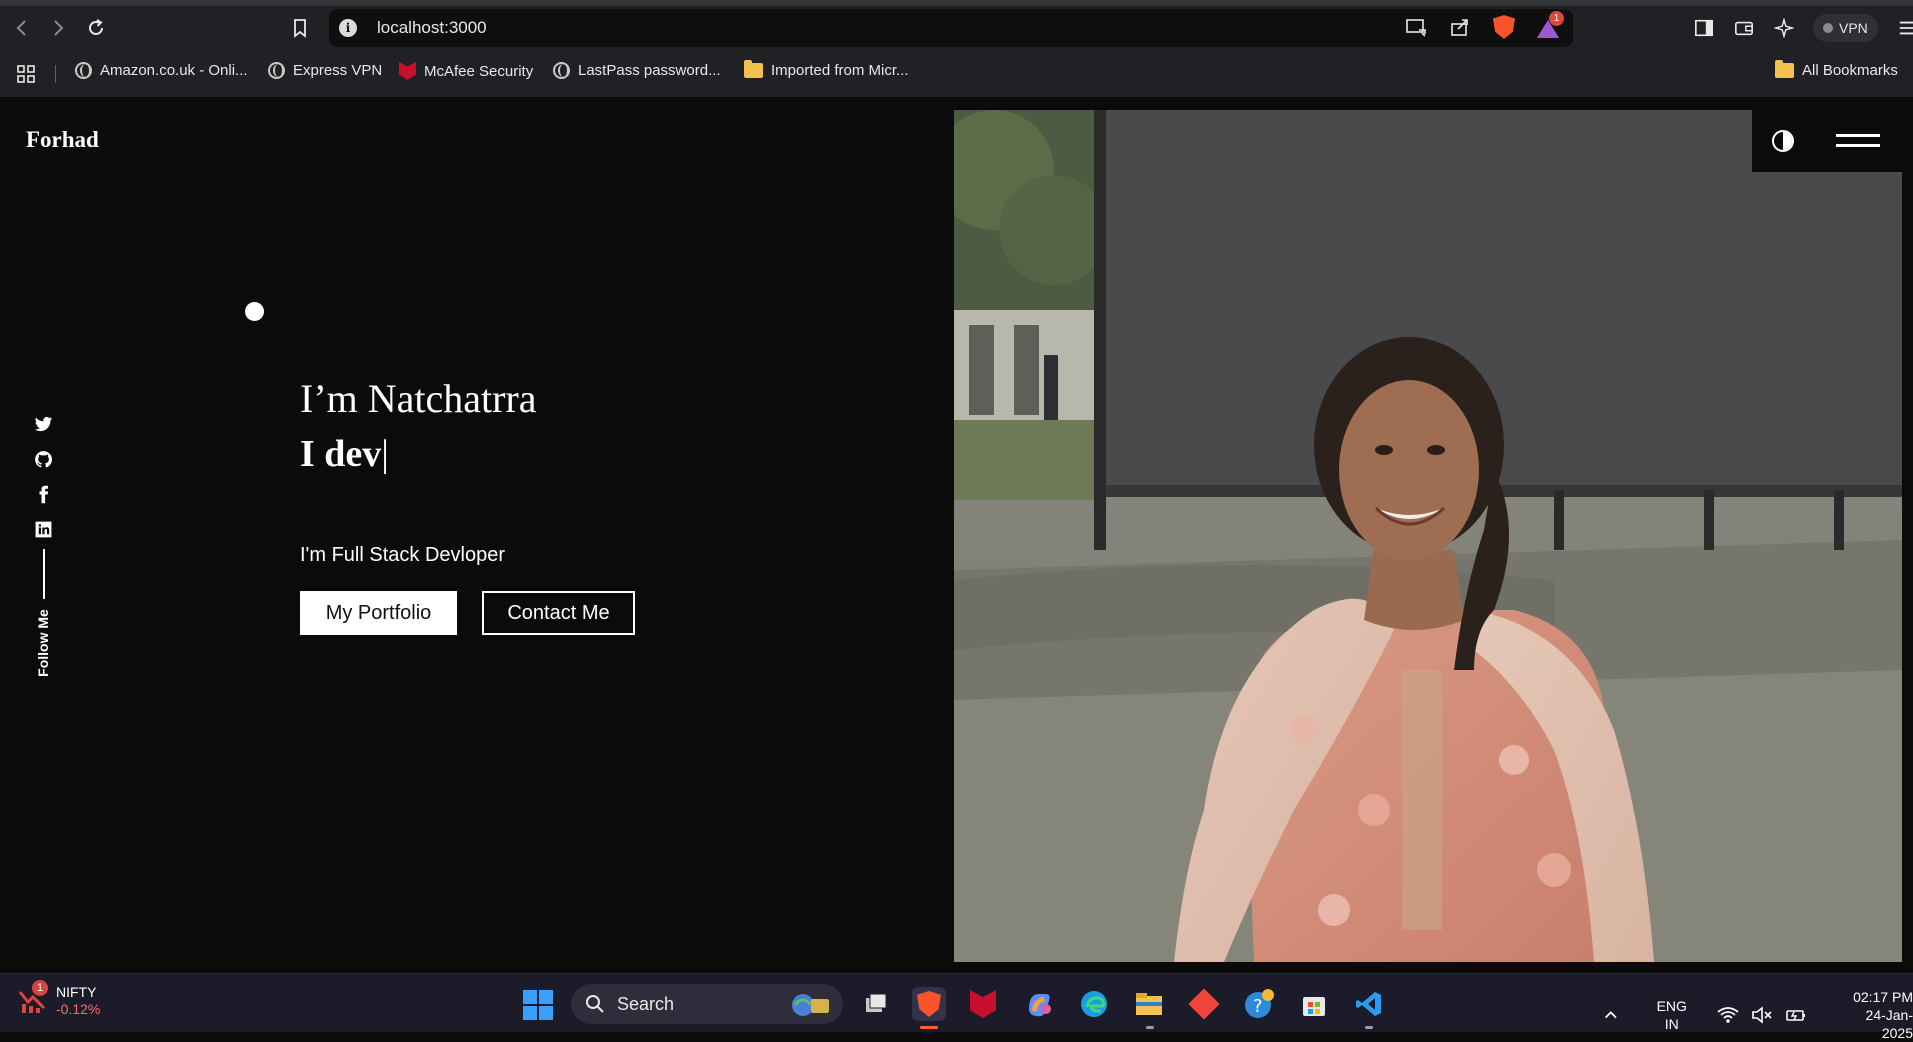 This screenshot has height=1042, width=1913. Describe the element at coordinates (1783, 141) in the screenshot. I see `theme-toggle-icon` at that location.